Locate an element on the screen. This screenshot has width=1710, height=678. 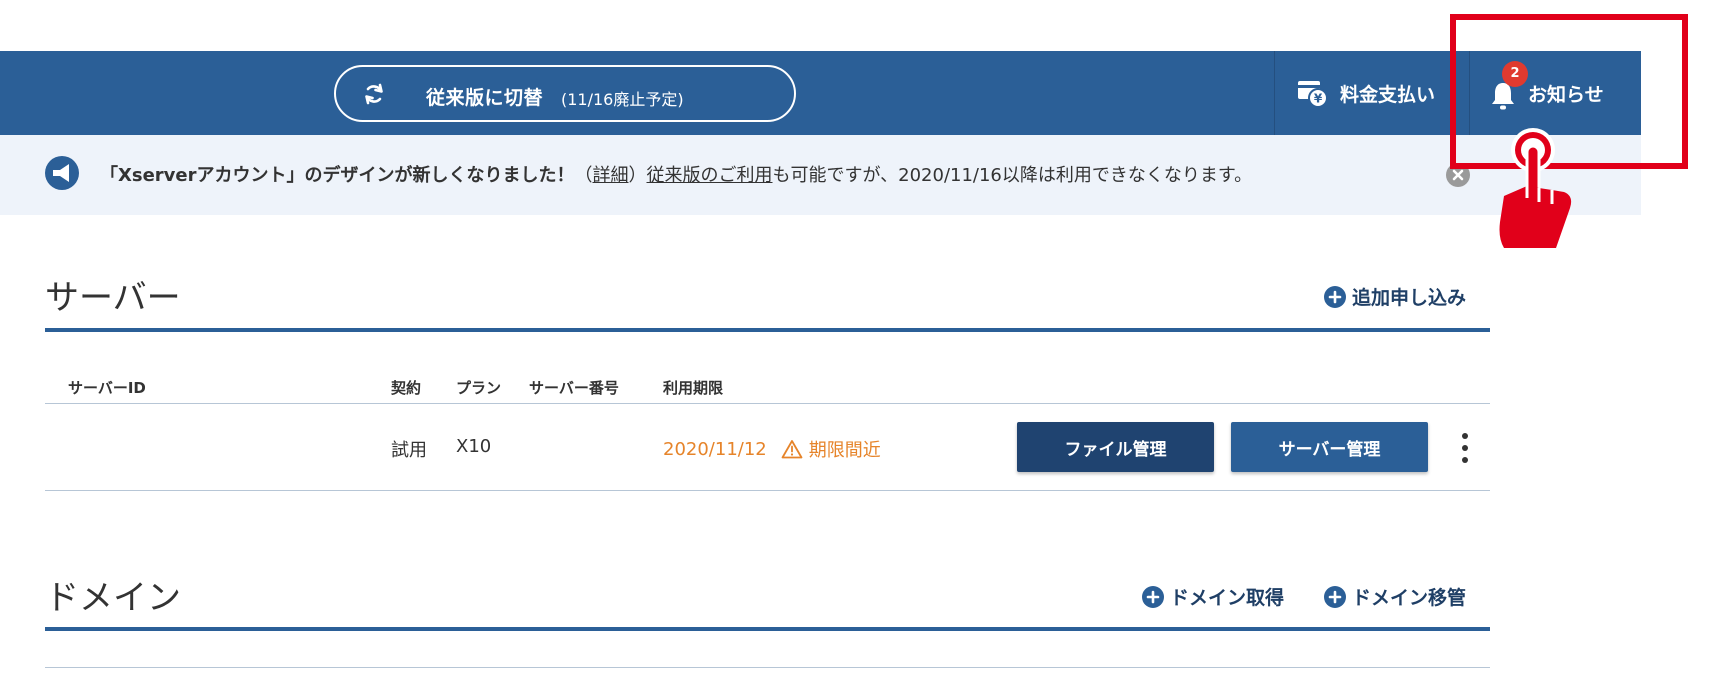
cell-plan: X10 is located at coordinates (474, 446).